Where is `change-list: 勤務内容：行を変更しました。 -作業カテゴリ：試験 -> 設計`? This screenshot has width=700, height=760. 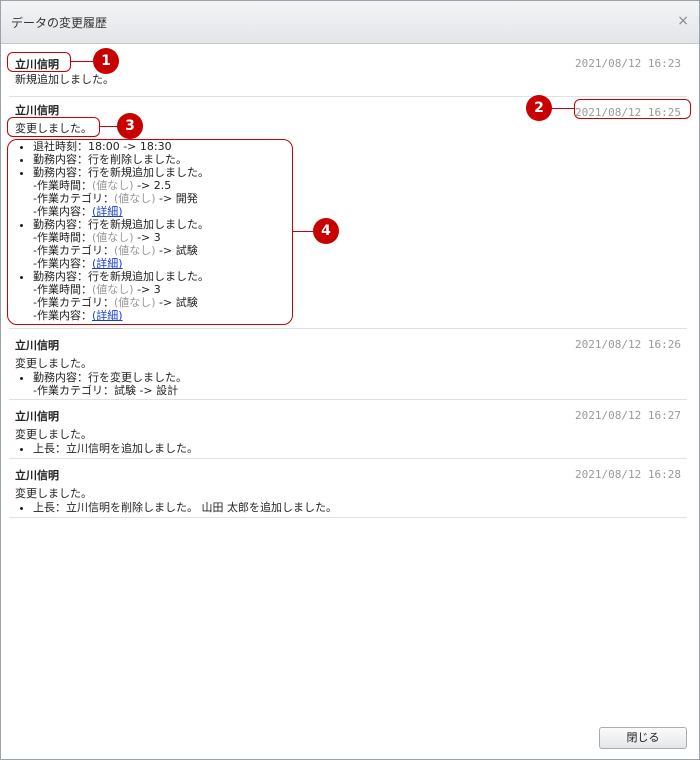 change-list: 勤務内容：行を変更しました。 -作業カテゴリ：試験 -> 設計 is located at coordinates (348, 384).